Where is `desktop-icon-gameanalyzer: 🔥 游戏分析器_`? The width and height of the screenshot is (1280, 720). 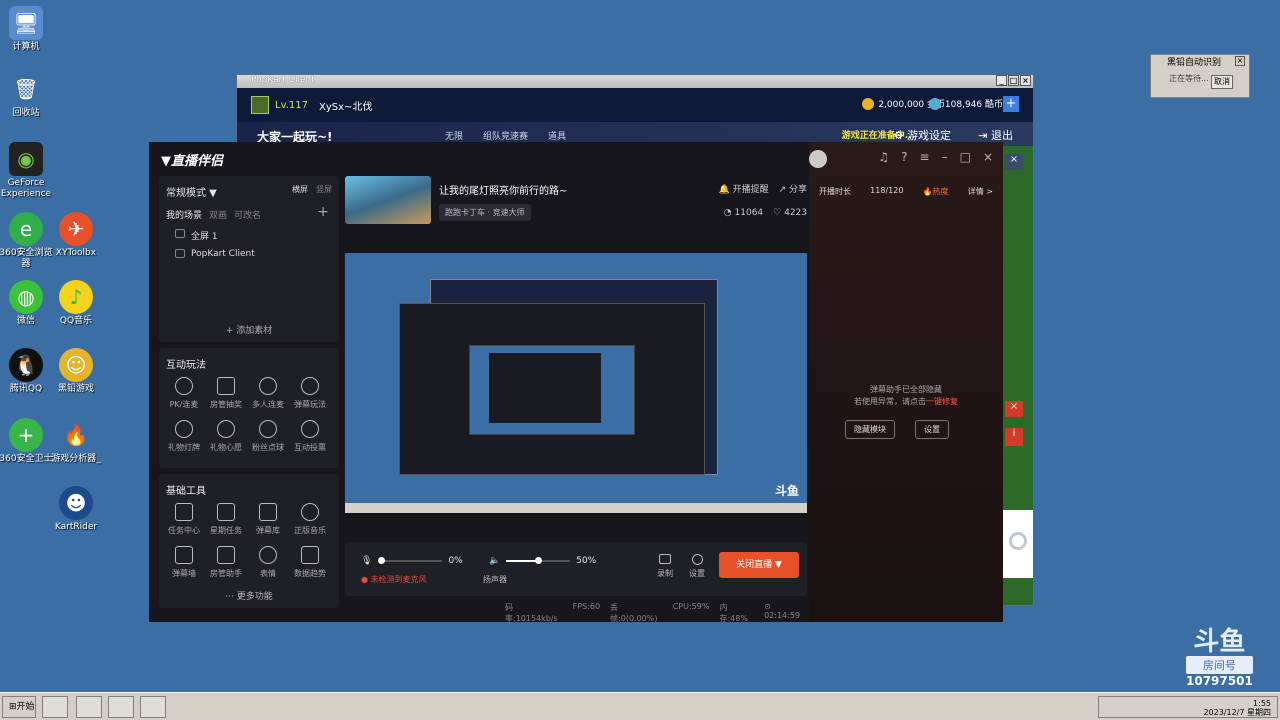 desktop-icon-gameanalyzer: 🔥 游戏分析器_ is located at coordinates (76, 441).